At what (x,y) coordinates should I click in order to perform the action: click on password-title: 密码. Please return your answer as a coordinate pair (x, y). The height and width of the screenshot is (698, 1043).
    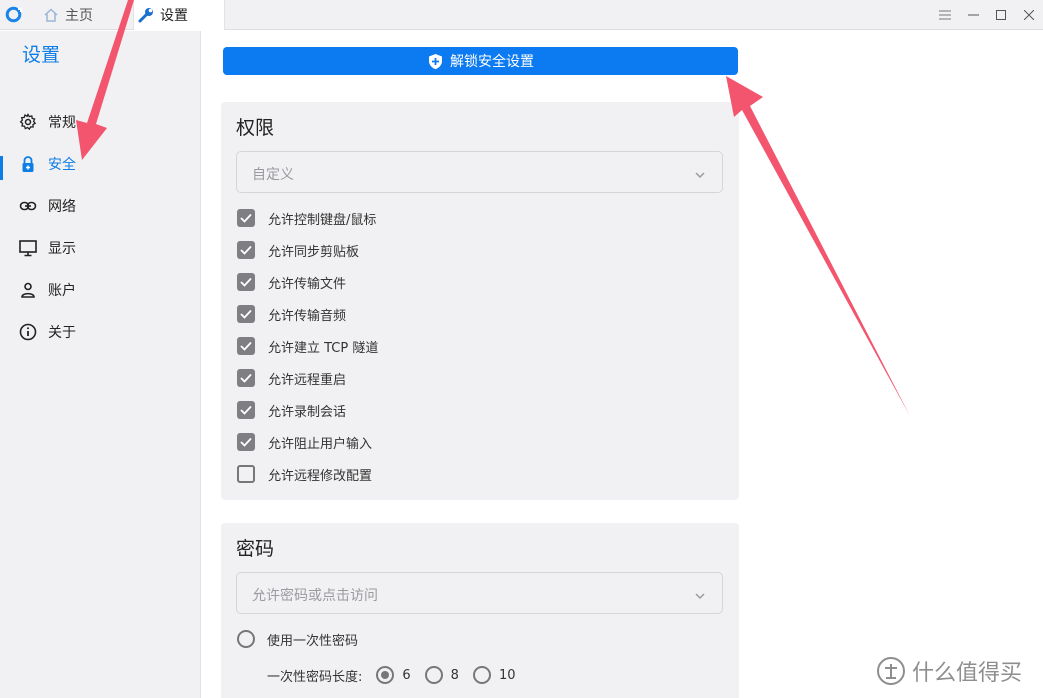
    Looking at the image, I should click on (255, 549).